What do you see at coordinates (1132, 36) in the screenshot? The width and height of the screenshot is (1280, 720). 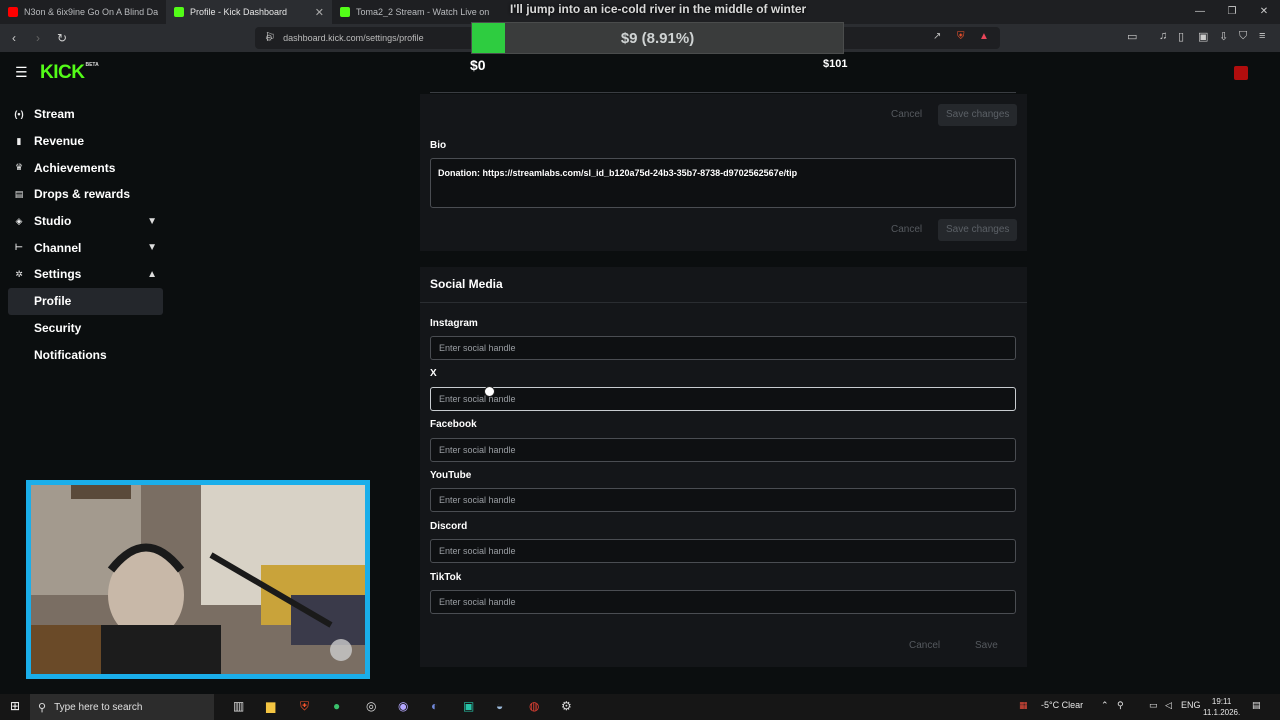 I see `reader-icon: ▭` at bounding box center [1132, 36].